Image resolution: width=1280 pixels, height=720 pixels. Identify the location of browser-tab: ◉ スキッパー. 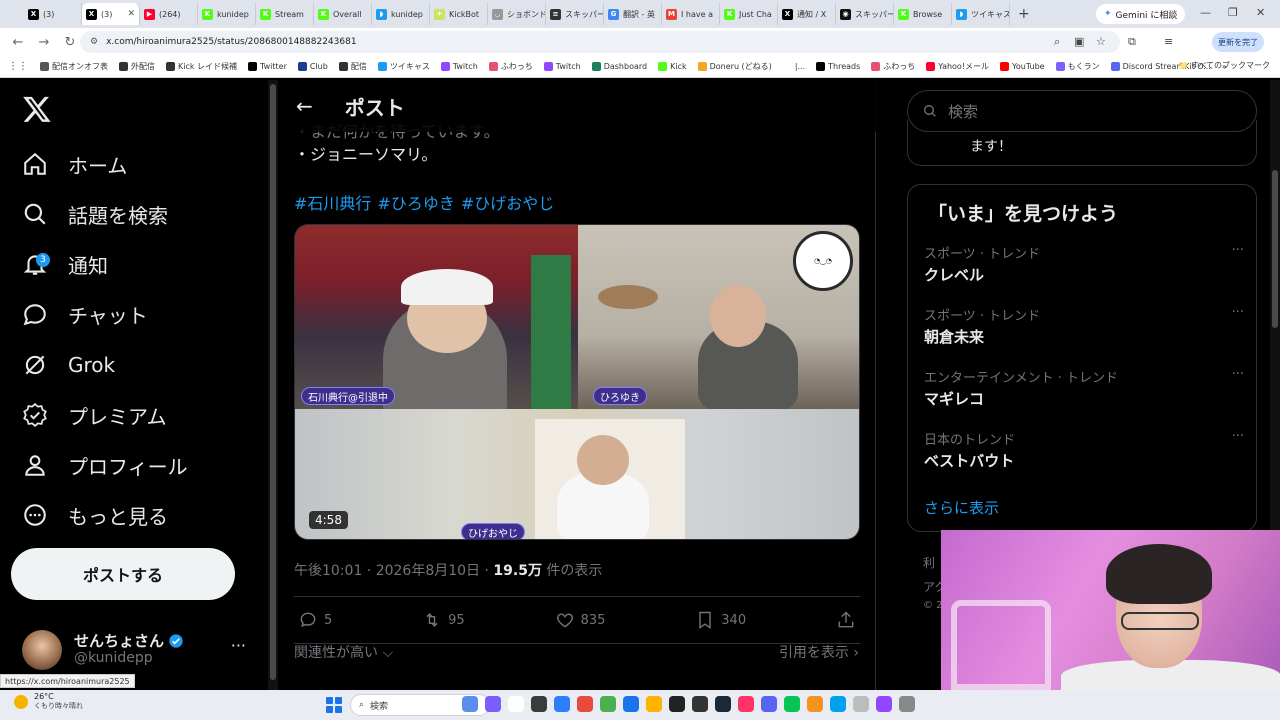
(865, 14).